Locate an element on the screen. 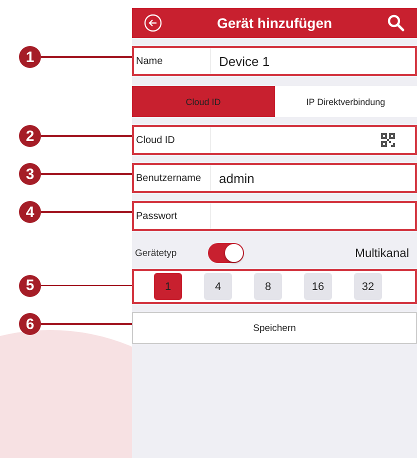  field-value: Device 1 is located at coordinates (244, 61).